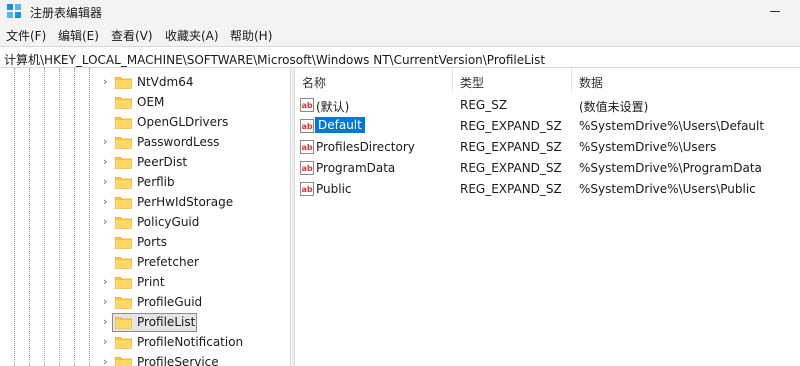 The image size is (800, 366). I want to click on column-header-type: 类型, so click(512, 80).